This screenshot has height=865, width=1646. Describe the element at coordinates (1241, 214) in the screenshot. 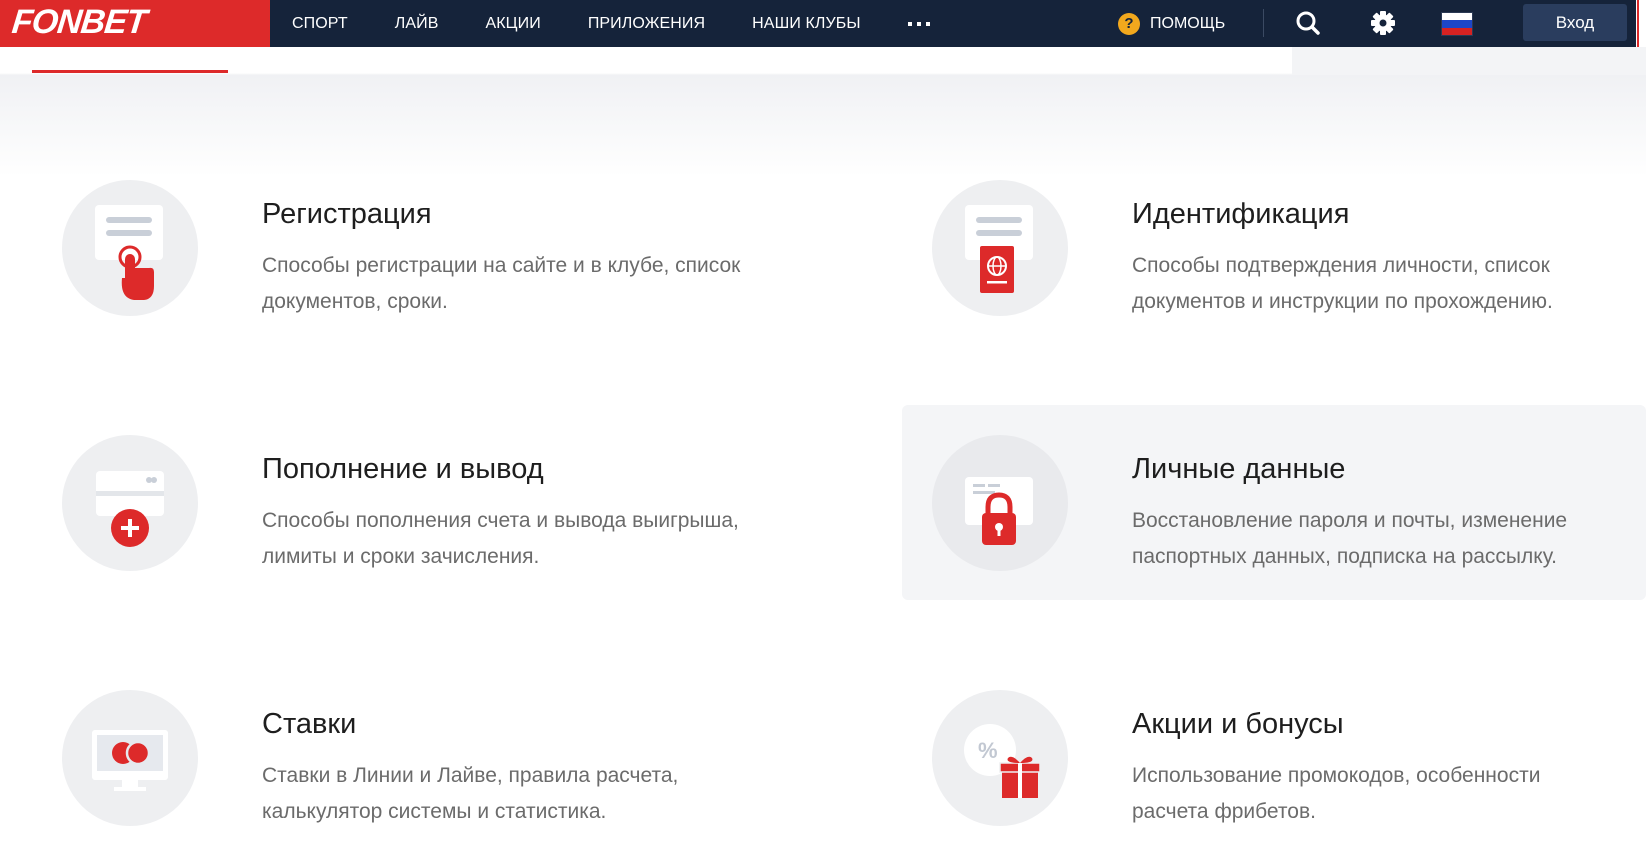

I see `card-title: Идентификация` at that location.